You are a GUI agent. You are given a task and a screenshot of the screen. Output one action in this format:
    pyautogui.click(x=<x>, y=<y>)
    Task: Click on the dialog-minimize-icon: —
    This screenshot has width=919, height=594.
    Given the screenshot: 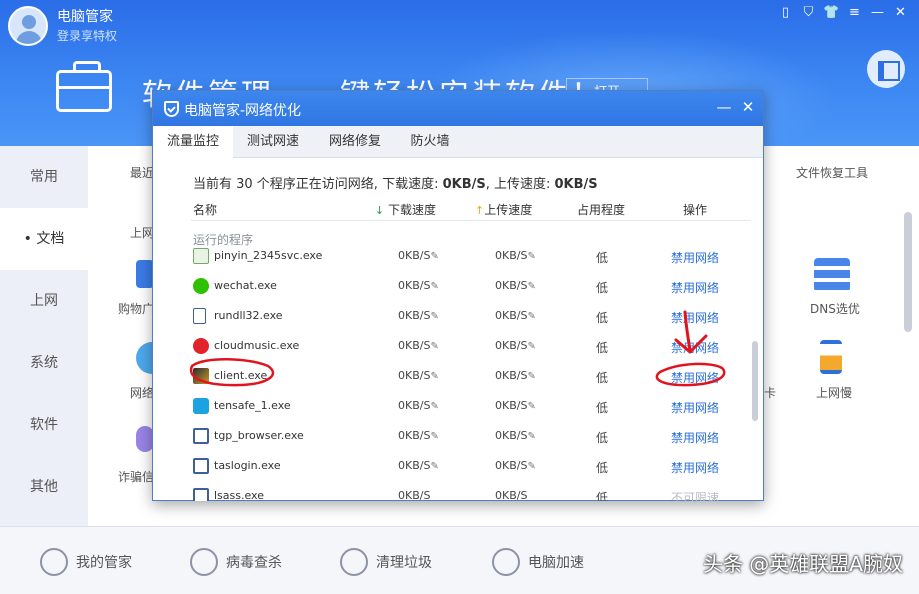 What is the action you would take?
    pyautogui.click(x=724, y=107)
    